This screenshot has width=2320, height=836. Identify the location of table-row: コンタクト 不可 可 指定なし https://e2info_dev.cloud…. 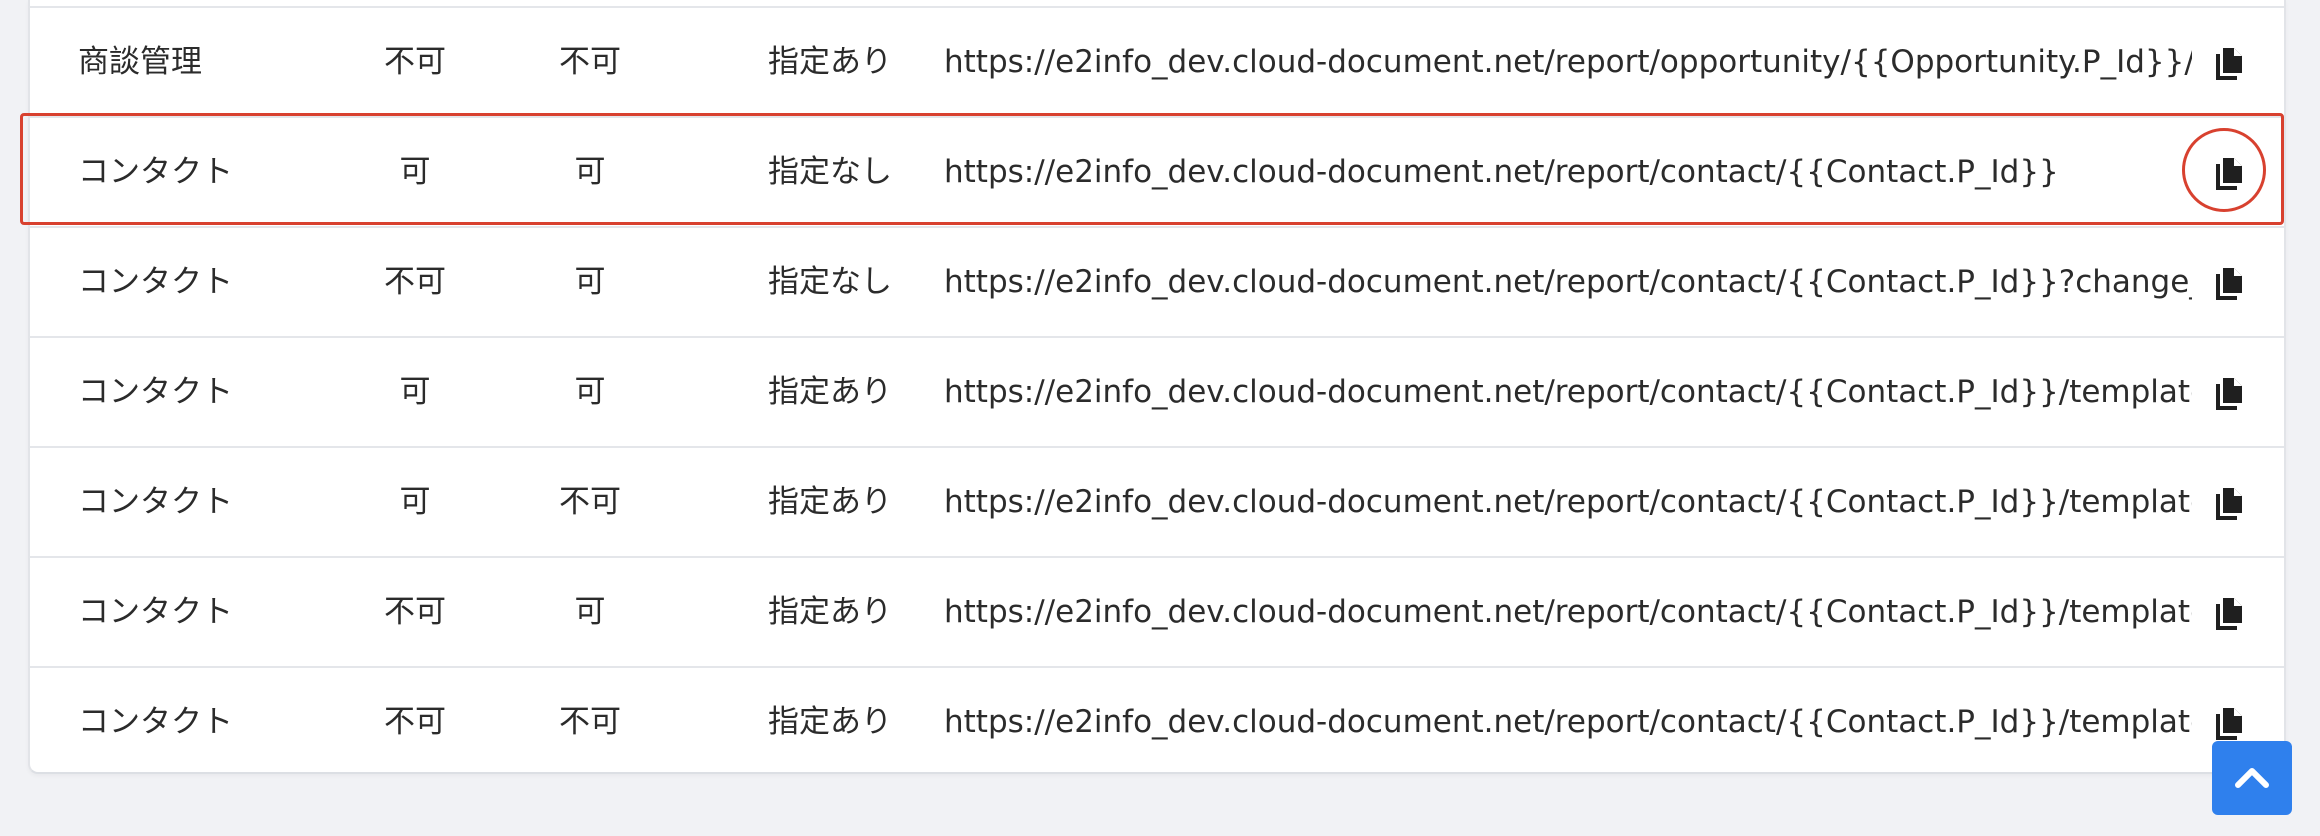
(1157, 283).